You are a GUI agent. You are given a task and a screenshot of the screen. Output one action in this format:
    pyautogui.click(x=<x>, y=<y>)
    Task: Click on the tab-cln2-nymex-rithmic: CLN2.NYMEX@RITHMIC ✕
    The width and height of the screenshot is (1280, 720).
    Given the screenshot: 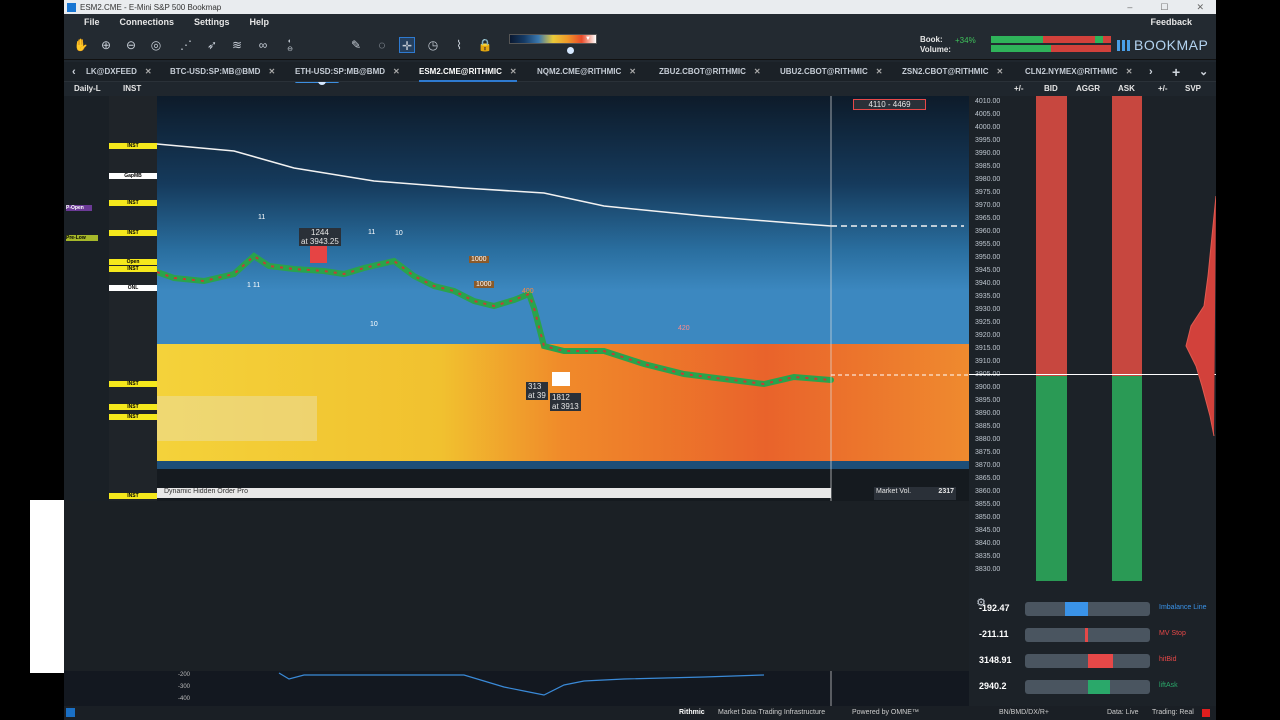 What is the action you would take?
    pyautogui.click(x=1078, y=72)
    